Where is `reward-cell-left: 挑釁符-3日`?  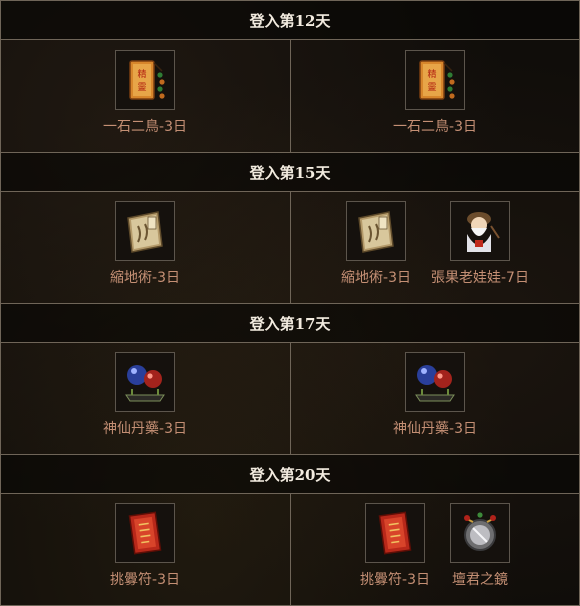 reward-cell-left: 挑釁符-3日 is located at coordinates (145, 549).